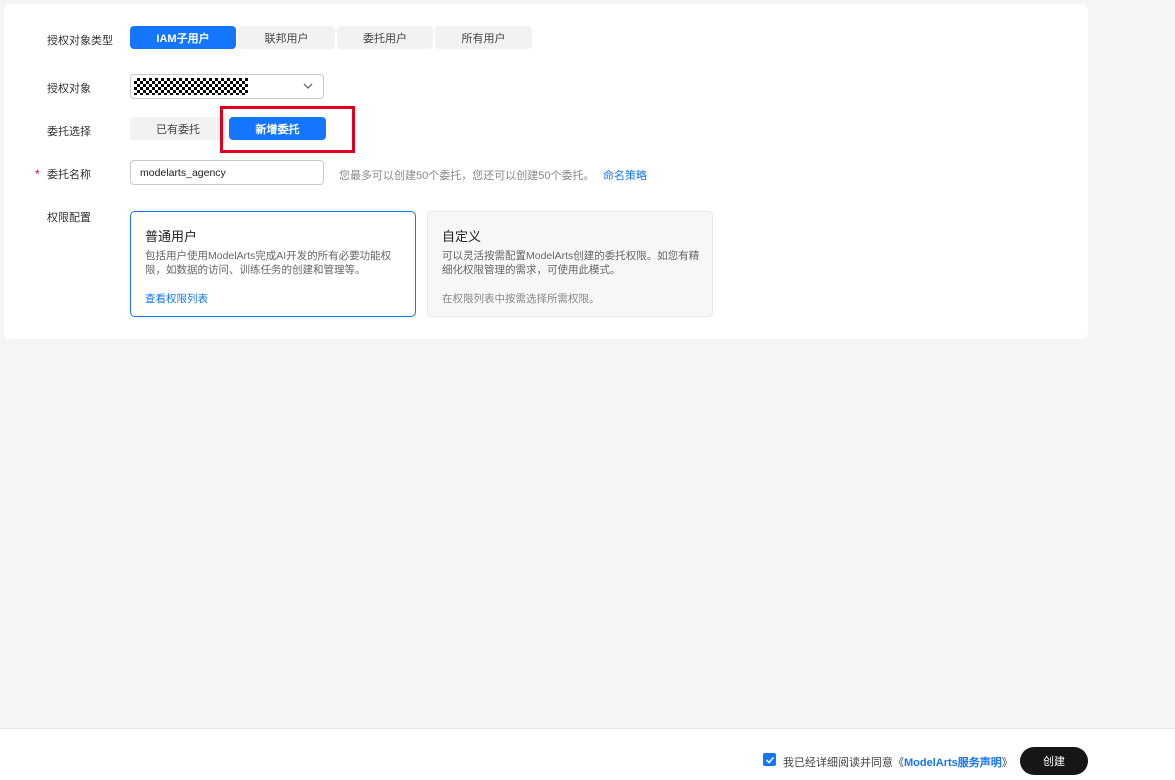 The width and height of the screenshot is (1175, 780). Describe the element at coordinates (69, 89) in the screenshot. I see `target-label: 授权对象` at that location.